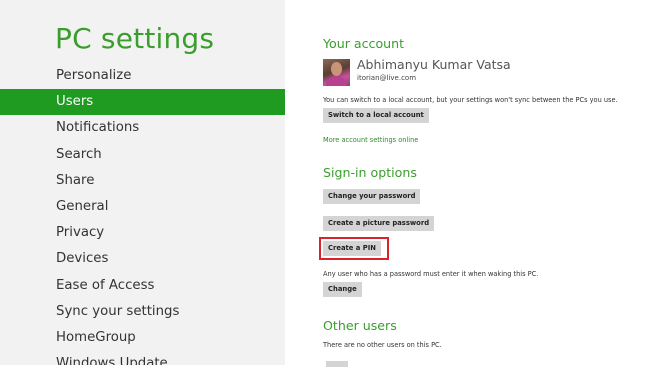 This screenshot has width=650, height=367. I want to click on sidebar-item-ease-of-access: Ease of Access, so click(142, 286).